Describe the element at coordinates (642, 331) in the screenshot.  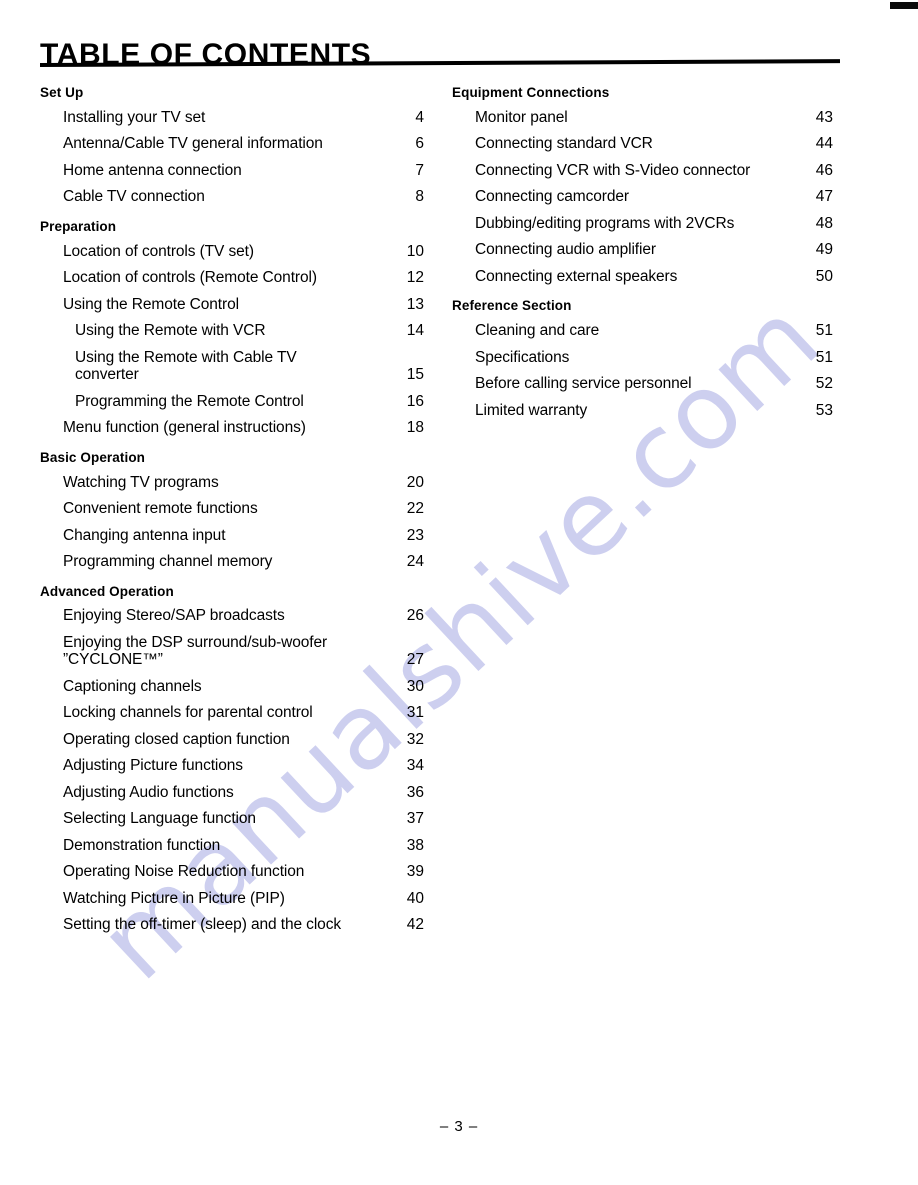
I see `toc-entry-cleaning-and-care: Cleaning and care 51` at that location.